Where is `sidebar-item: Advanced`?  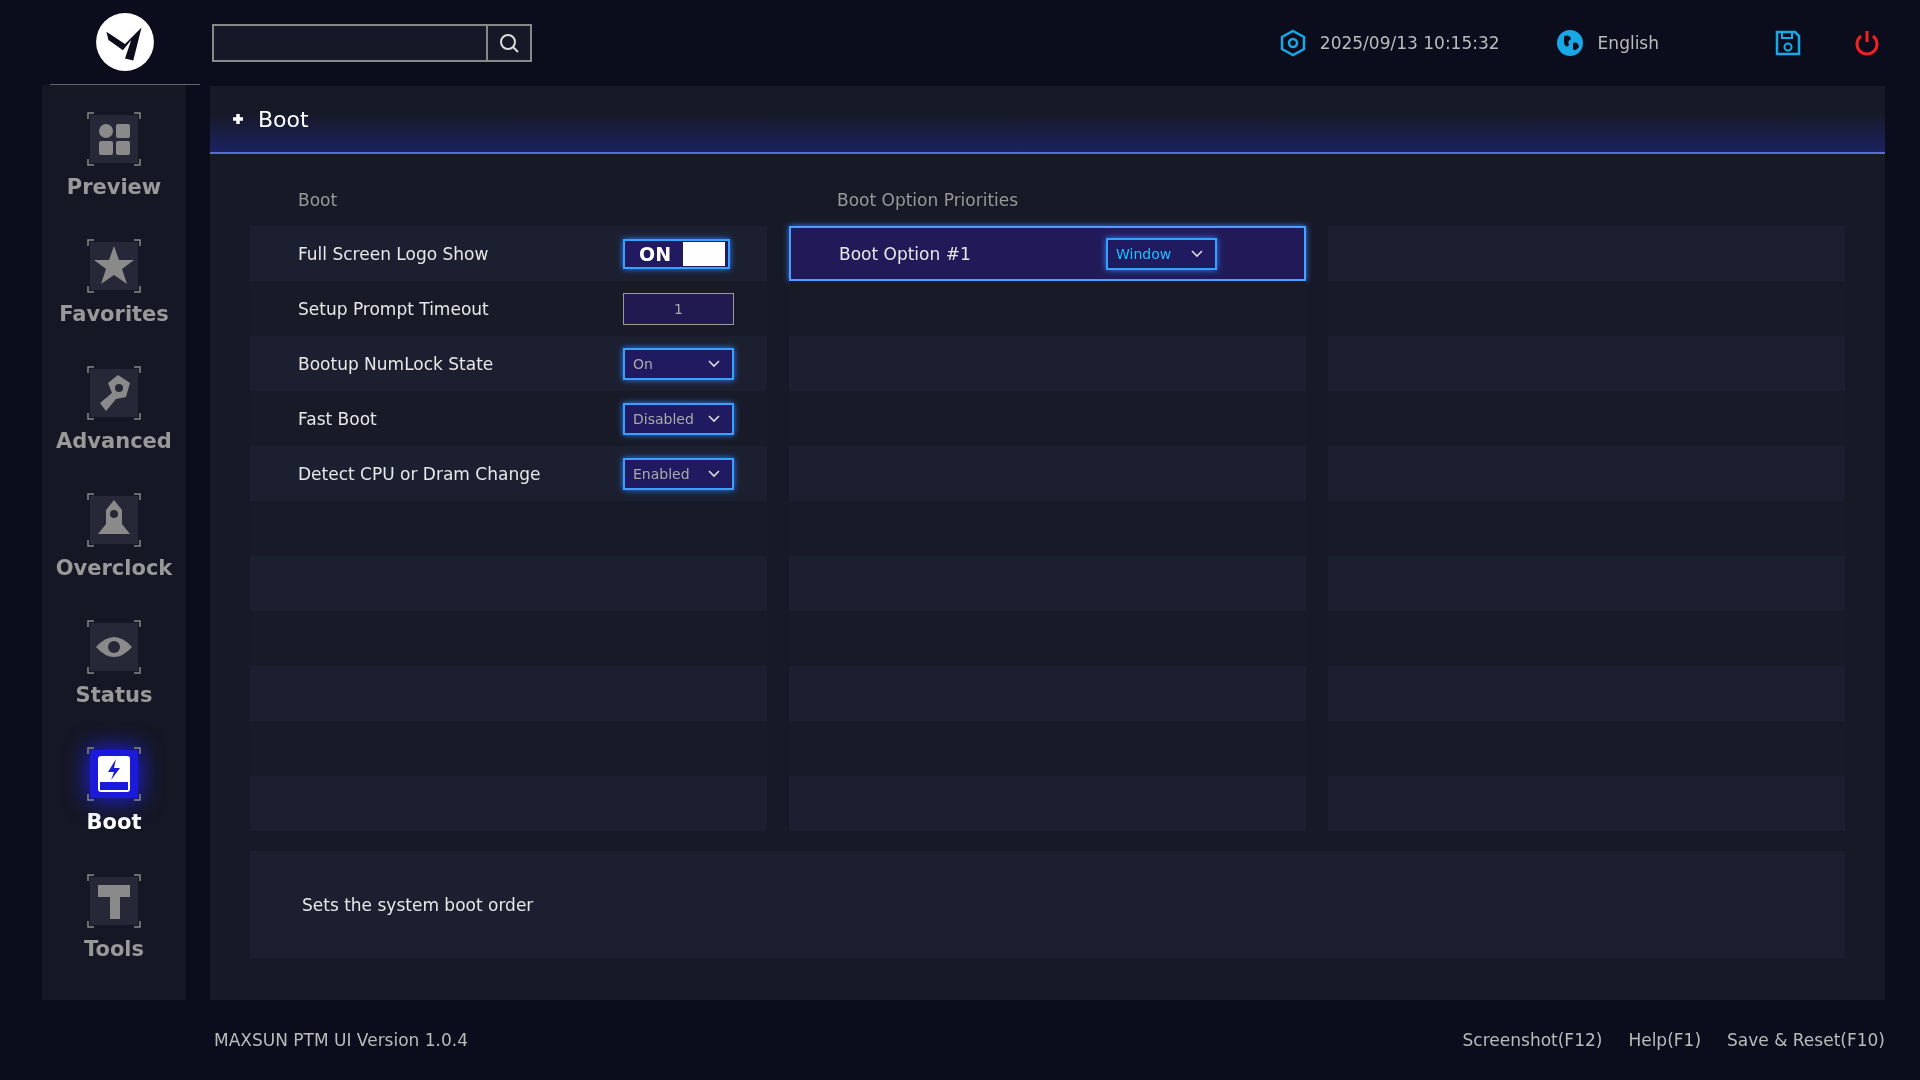 sidebar-item: Advanced is located at coordinates (114, 428).